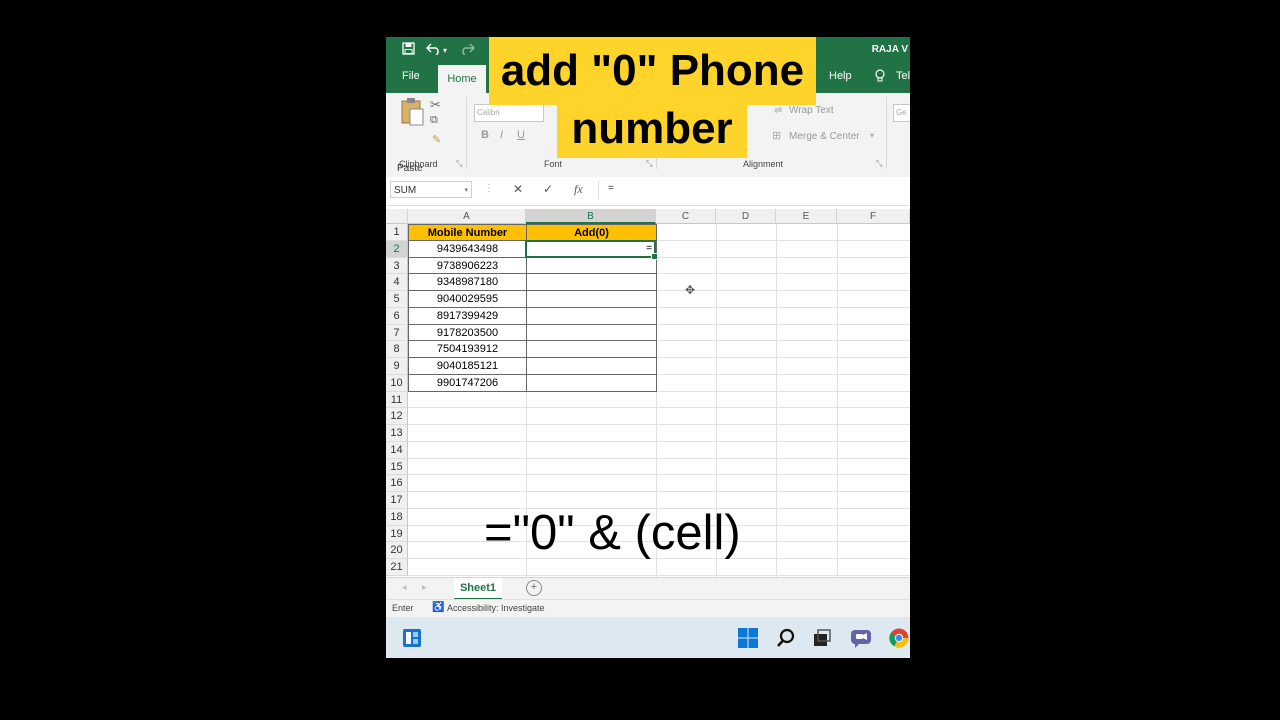 The image size is (1280, 720). Describe the element at coordinates (468, 50) in the screenshot. I see `redo-icon` at that location.